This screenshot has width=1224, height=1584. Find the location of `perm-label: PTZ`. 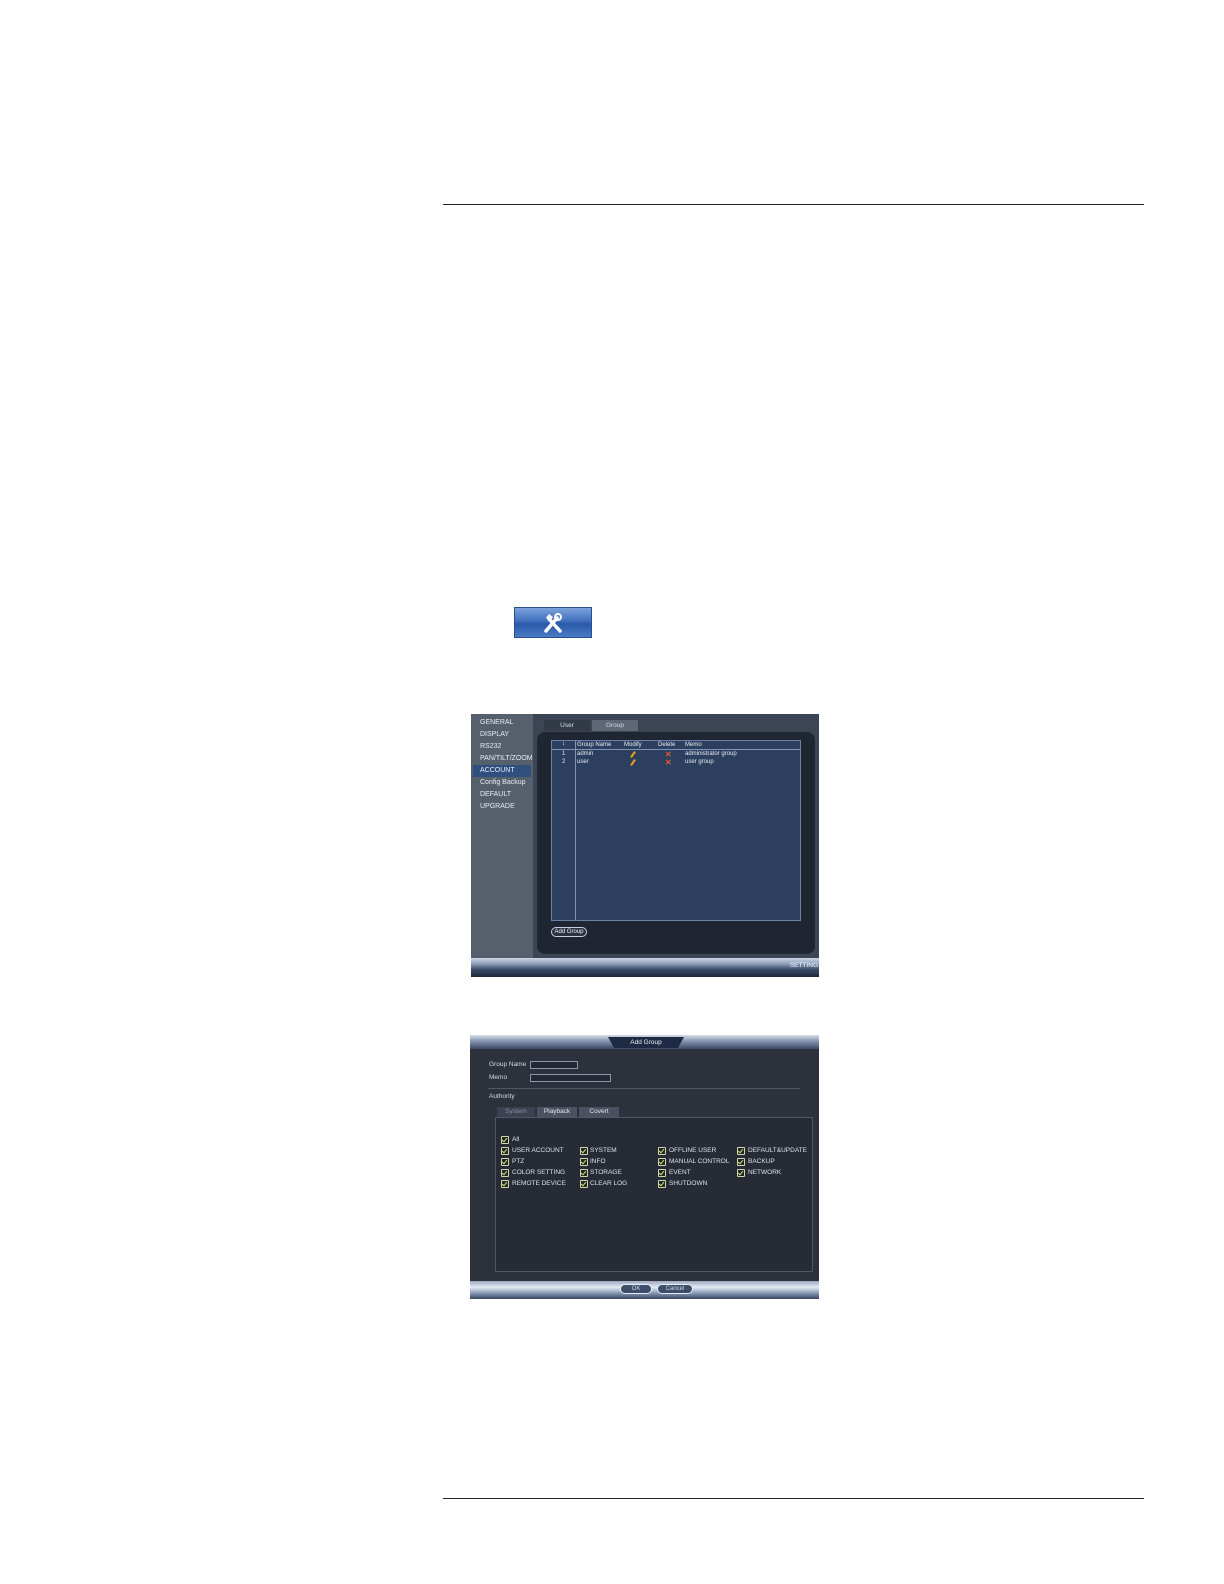

perm-label: PTZ is located at coordinates (518, 1161).